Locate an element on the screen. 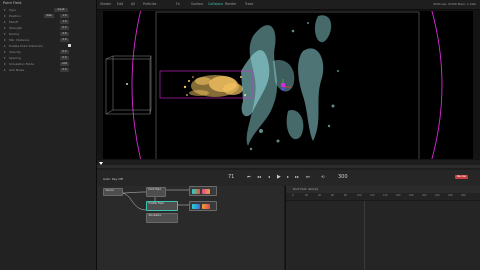 The width and height of the screenshot is (480, 270). ruler-tick: 40 is located at coordinates (320, 196).